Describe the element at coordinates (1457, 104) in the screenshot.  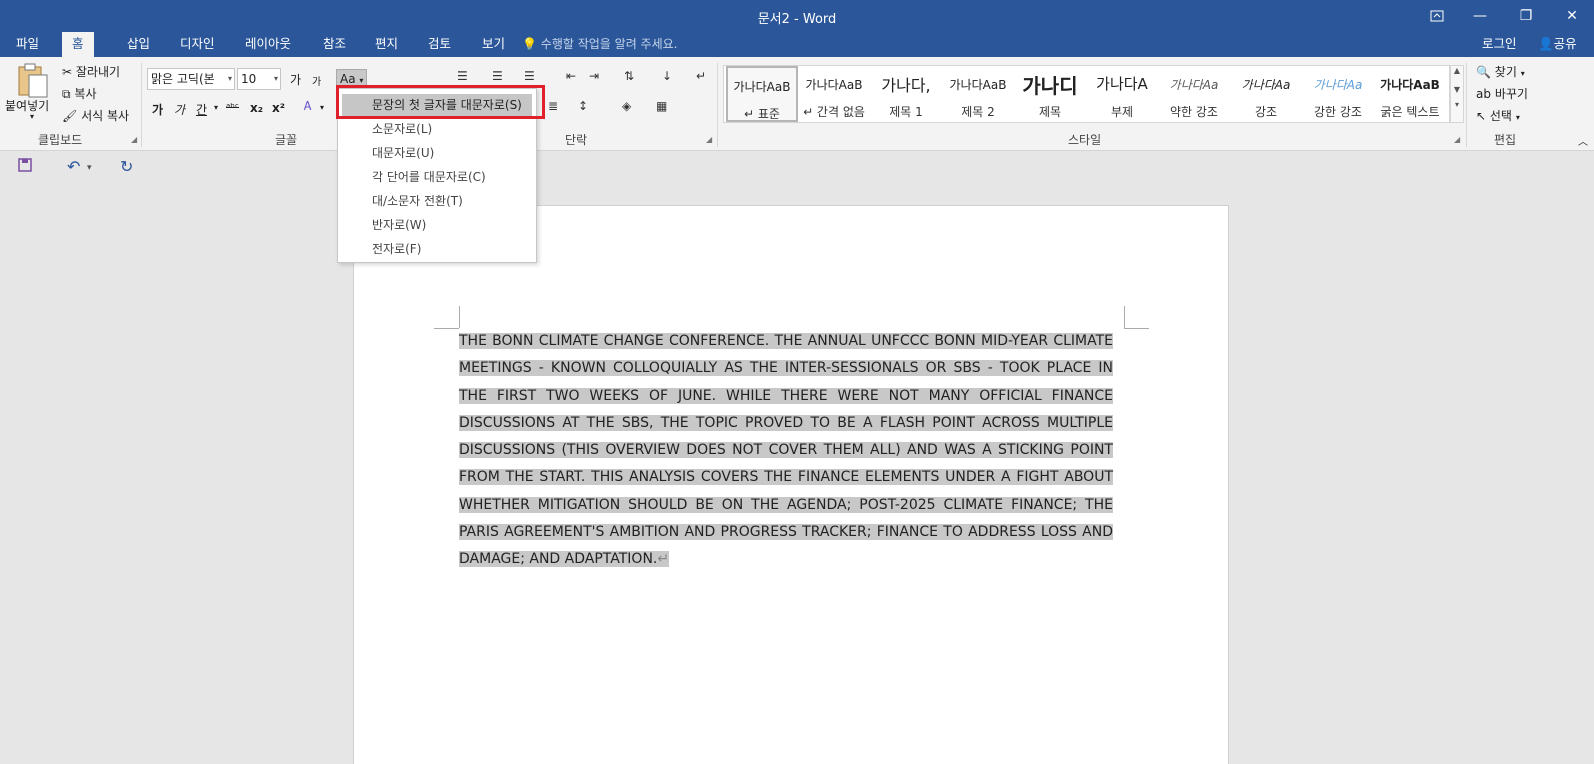
I see `more-icon: ▾` at that location.